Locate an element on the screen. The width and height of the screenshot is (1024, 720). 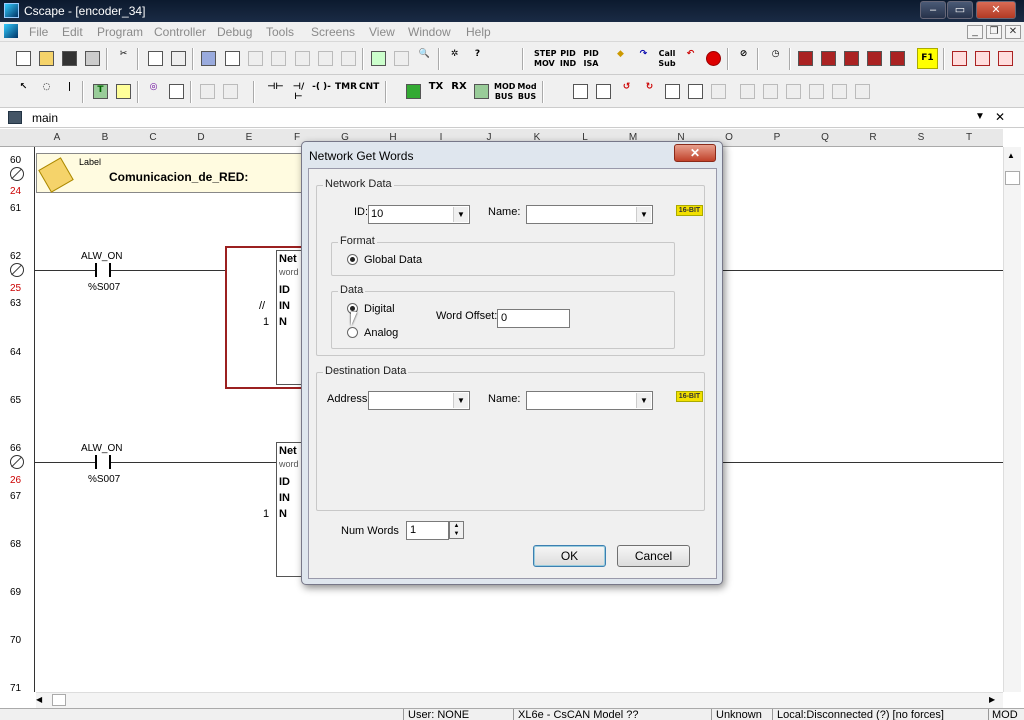
dest-name-combo: ▼ is located at coordinates (589, 400).